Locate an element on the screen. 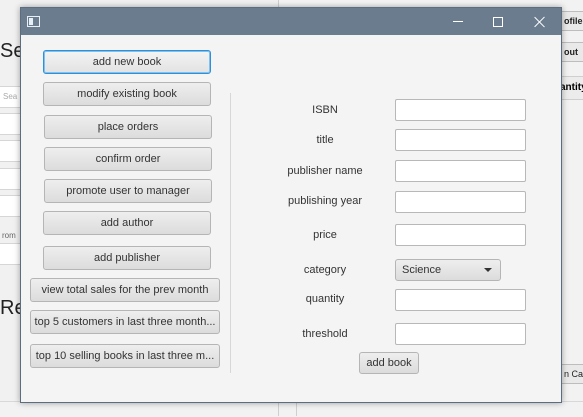 This screenshot has width=583, height=417. publisher-name-label: publisher name is located at coordinates (325, 171).